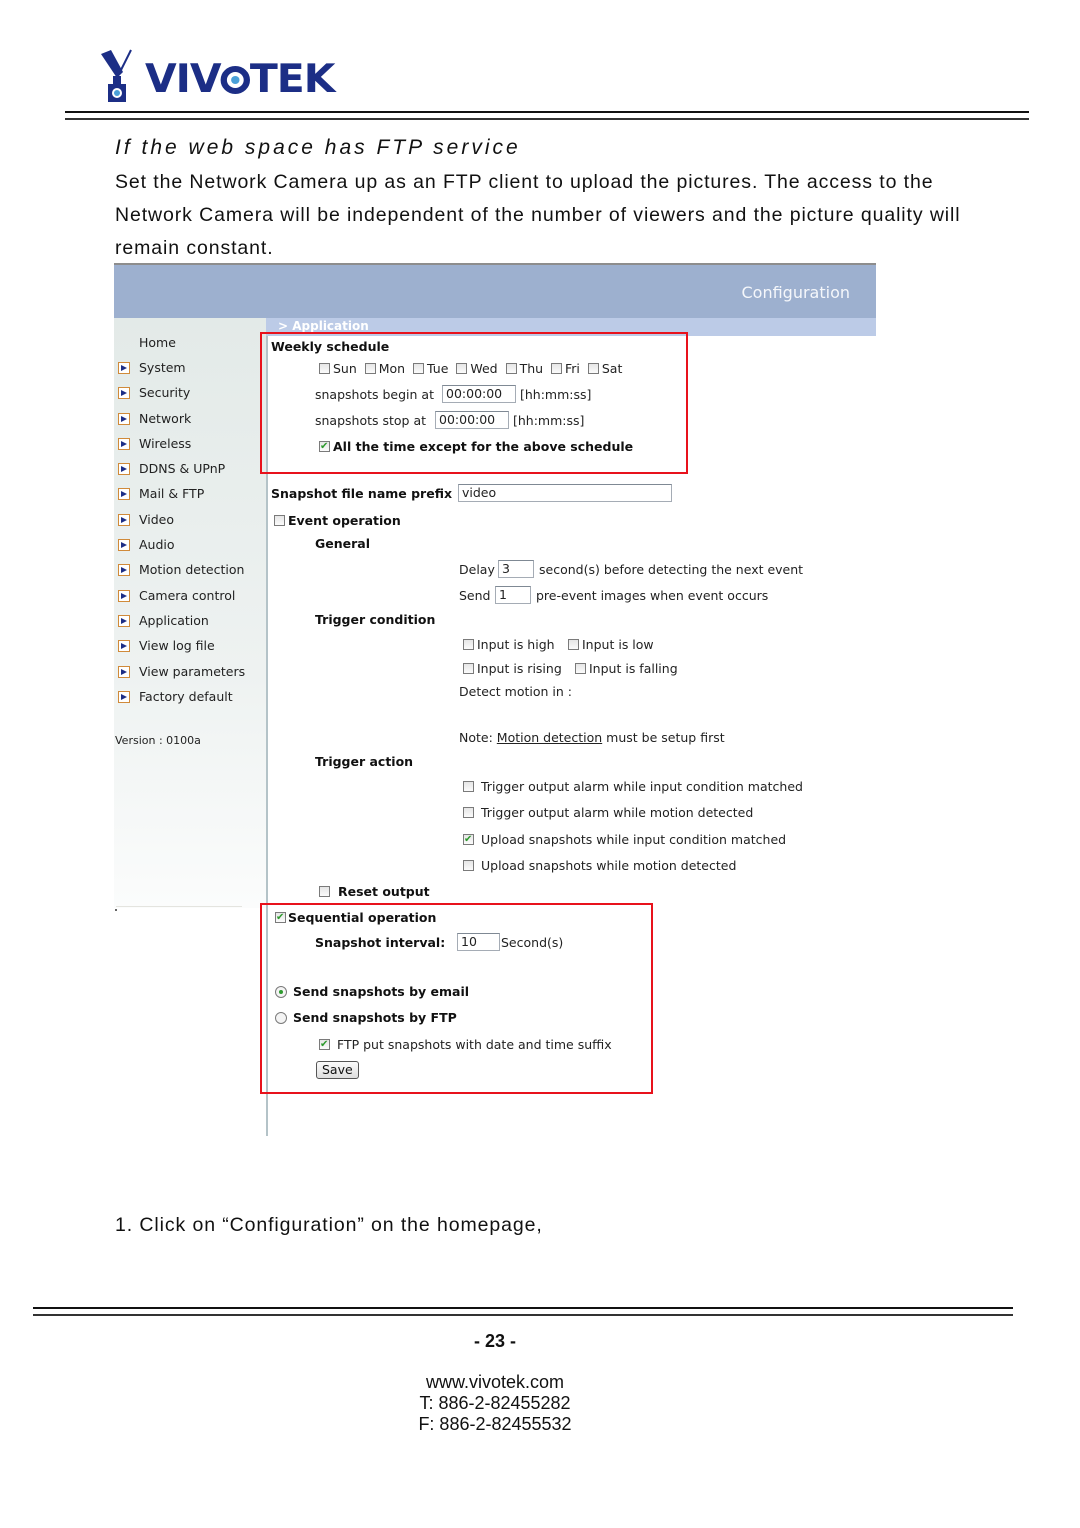 This screenshot has width=1080, height=1528. I want to click on sidebar-item-wireless: Wireless, so click(154, 444).